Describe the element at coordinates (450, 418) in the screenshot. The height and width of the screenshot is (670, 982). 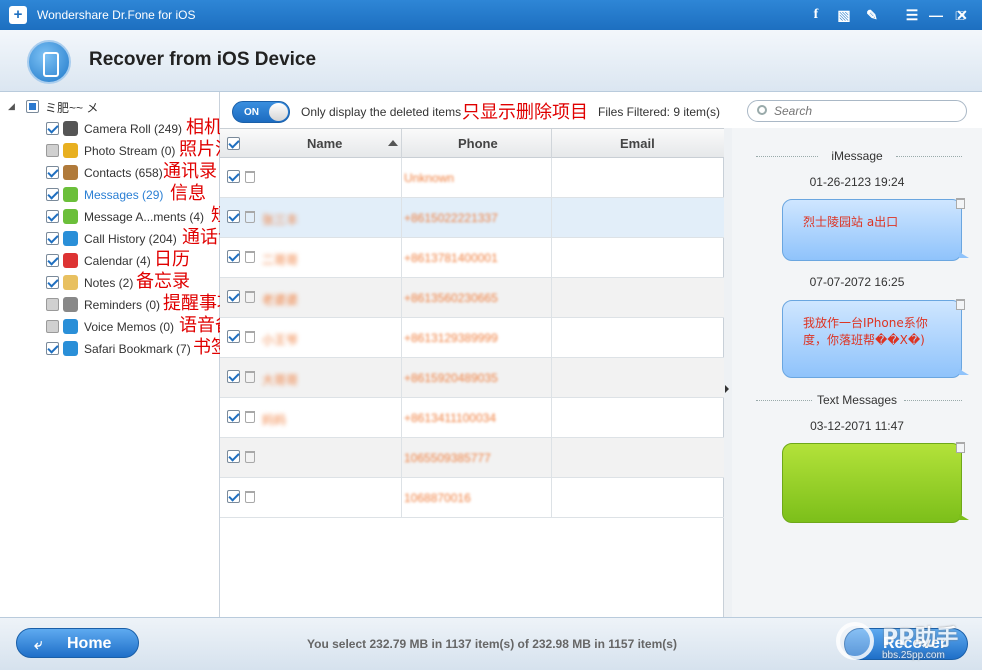
I see `contact-phone-cell: +8613411100034` at that location.